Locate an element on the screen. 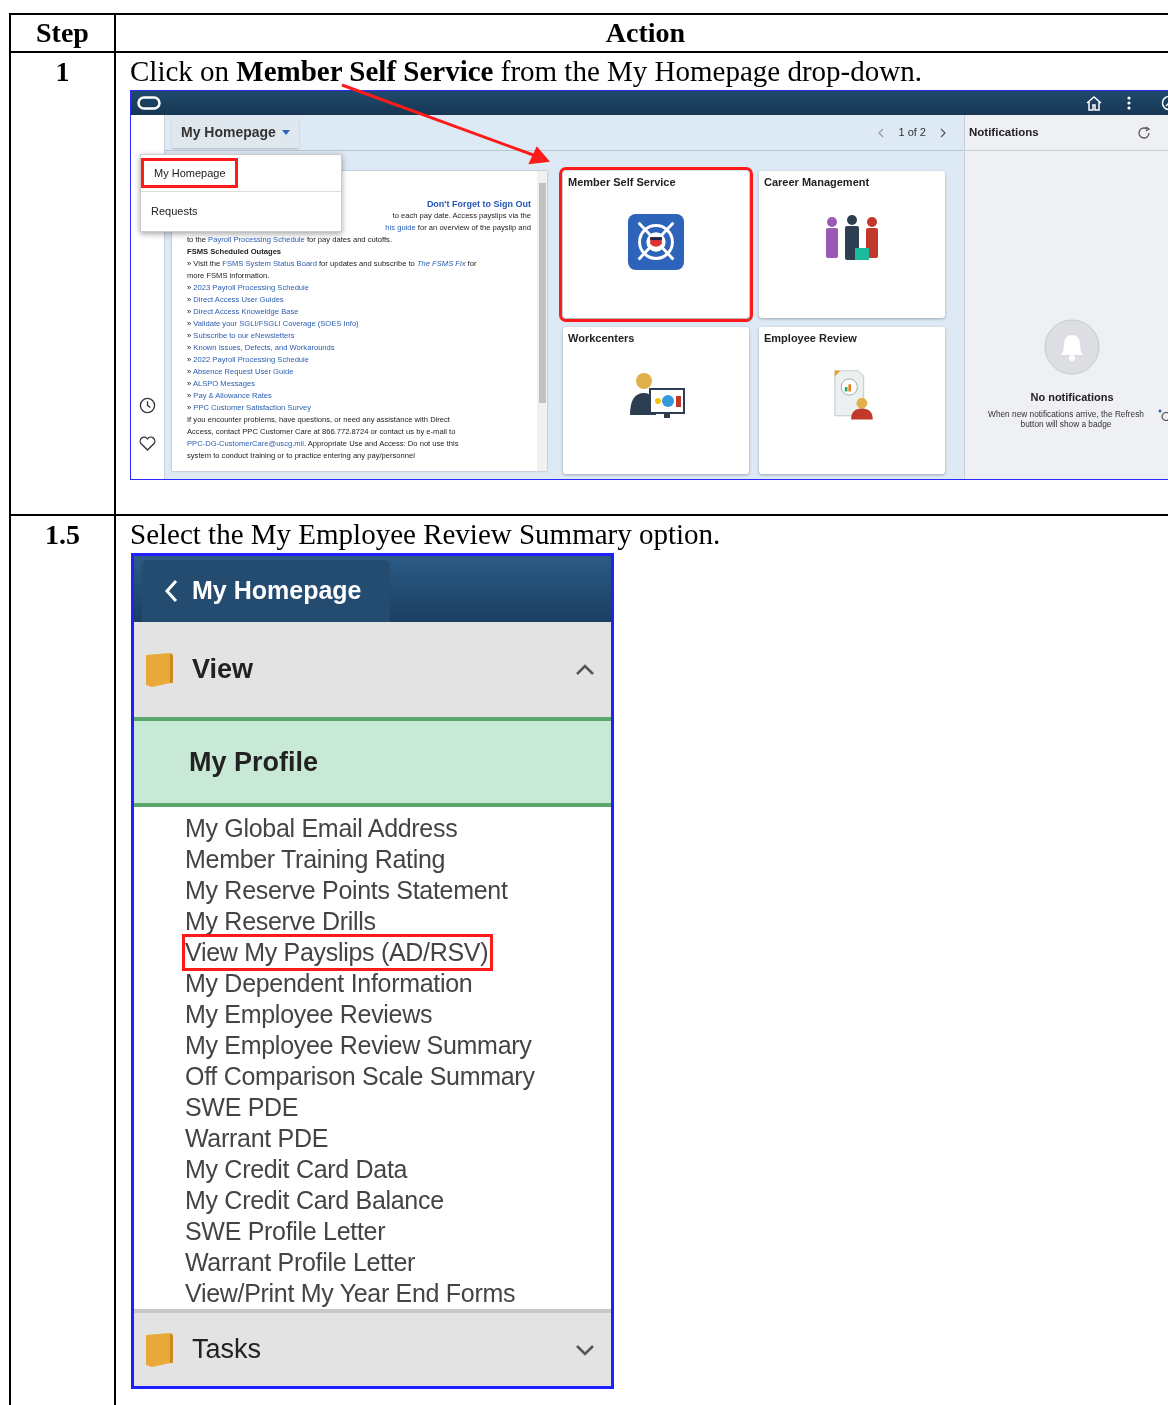 Image resolution: width=1168 pixels, height=1405 pixels. step-number: 1 is located at coordinates (62, 72).